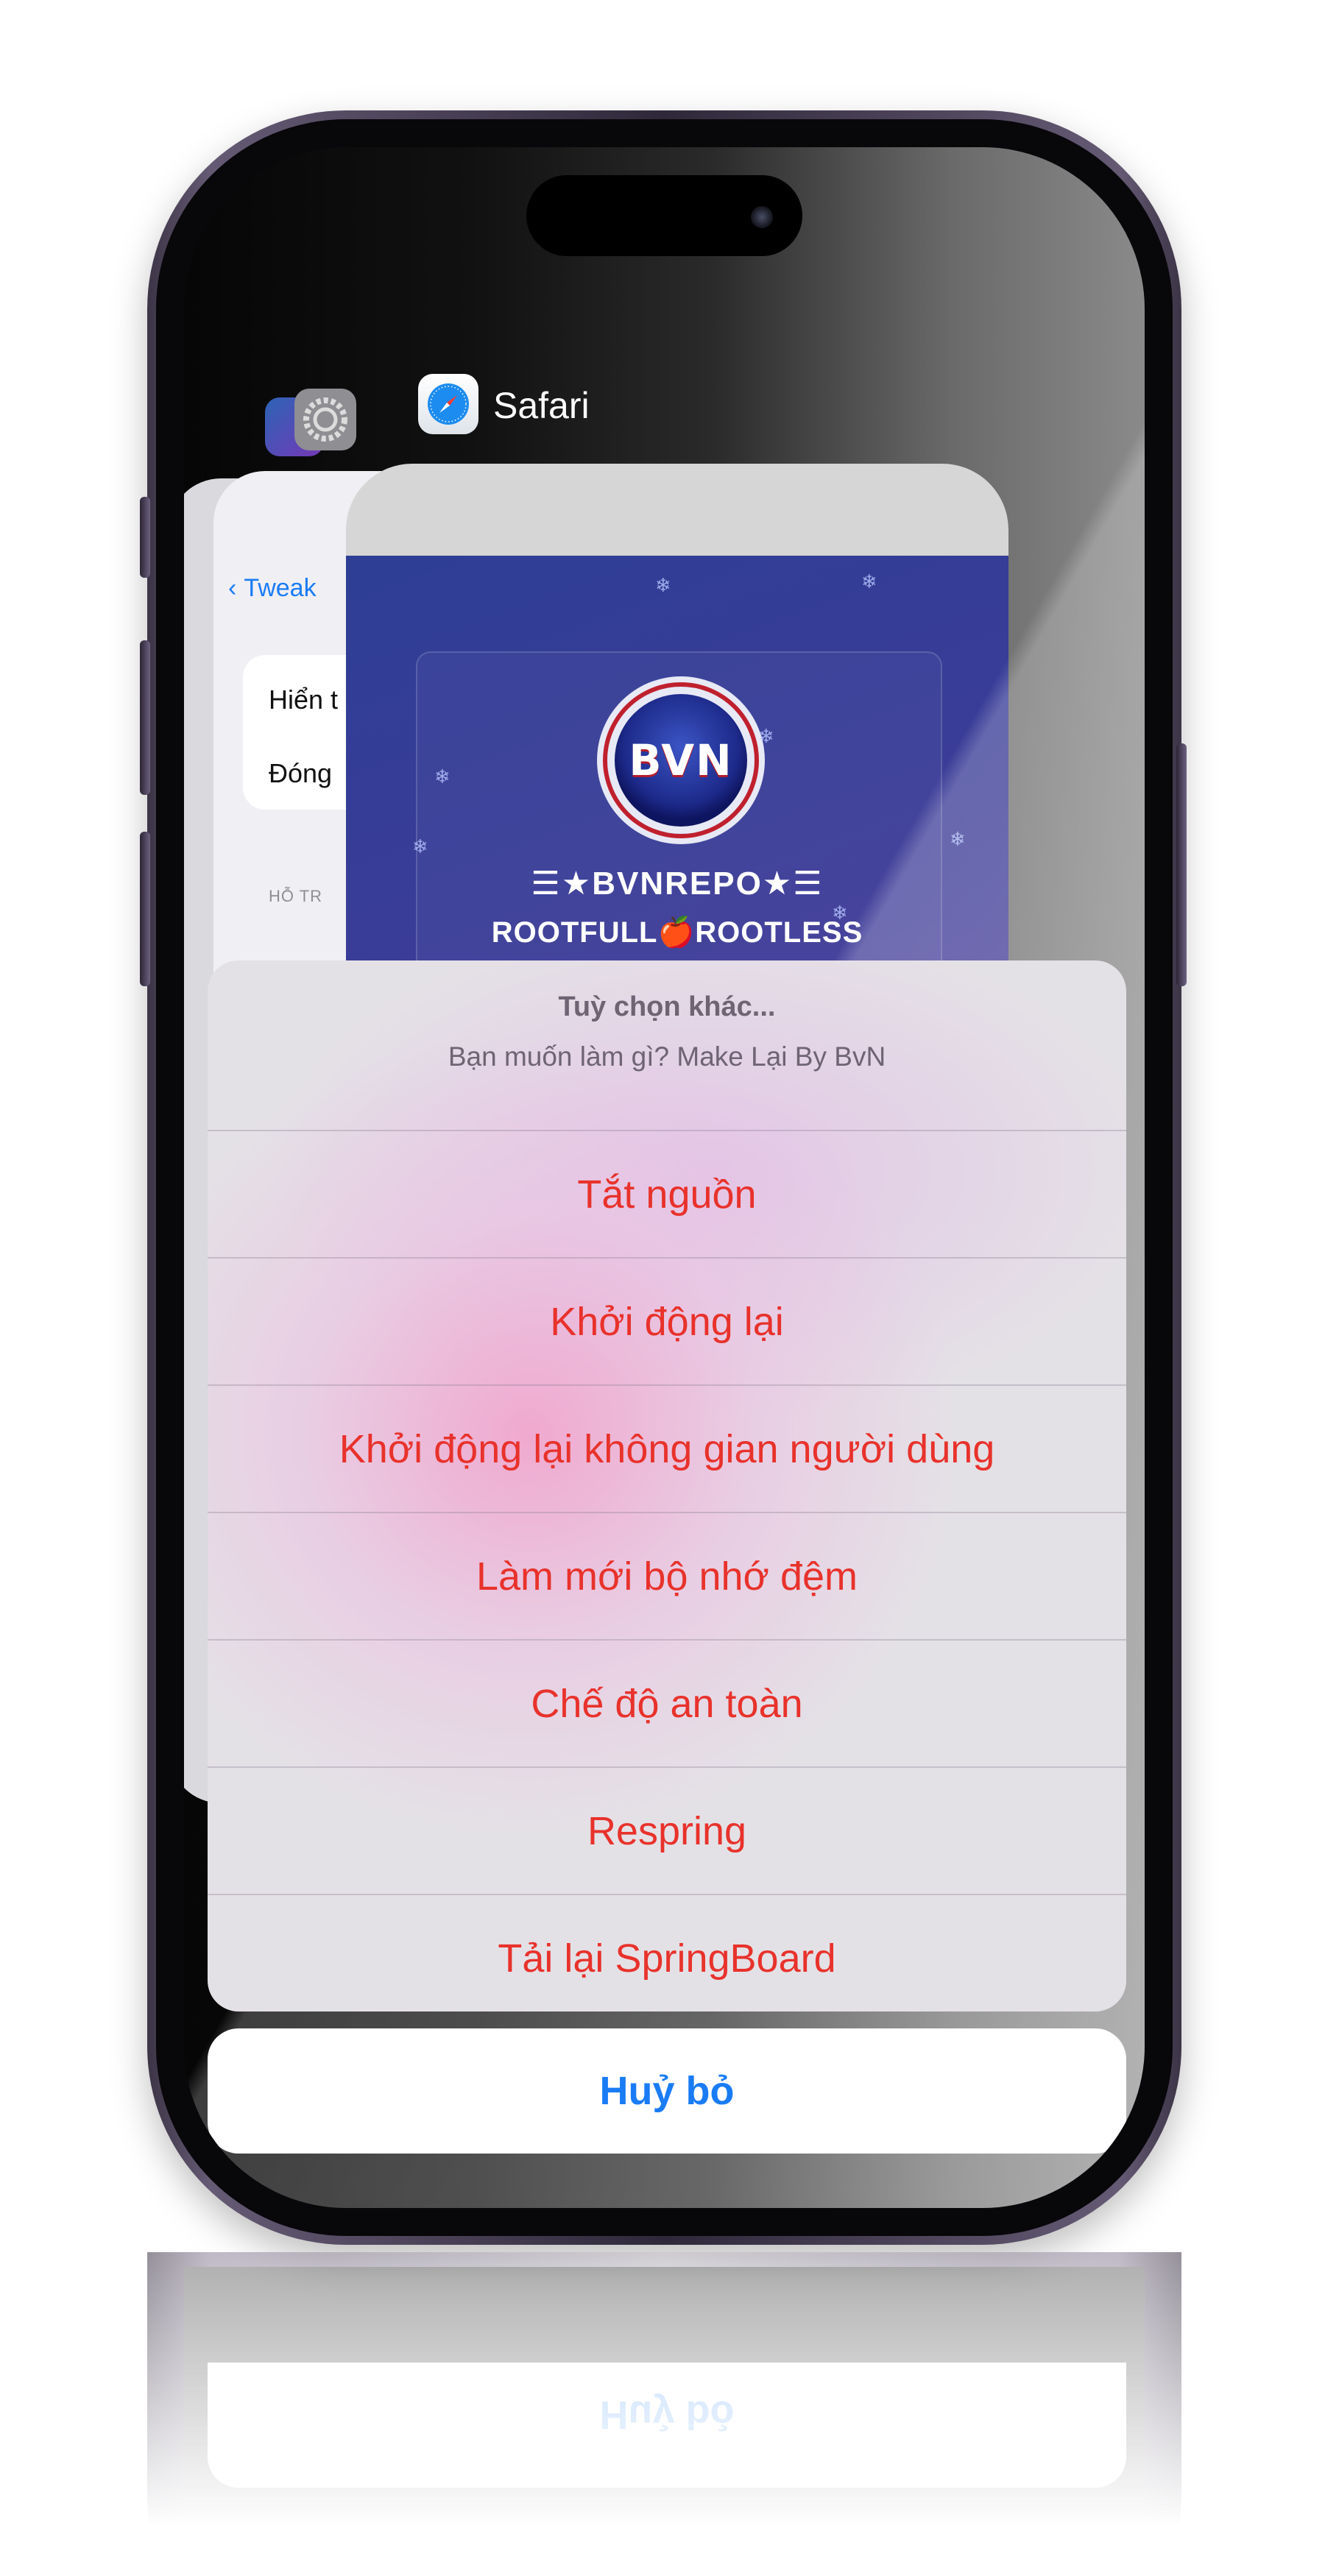 The height and width of the screenshot is (2576, 1325). What do you see at coordinates (677, 932) in the screenshot?
I see `repo-banner-subtitle: ROOTFULL🍎ROOTLESS` at bounding box center [677, 932].